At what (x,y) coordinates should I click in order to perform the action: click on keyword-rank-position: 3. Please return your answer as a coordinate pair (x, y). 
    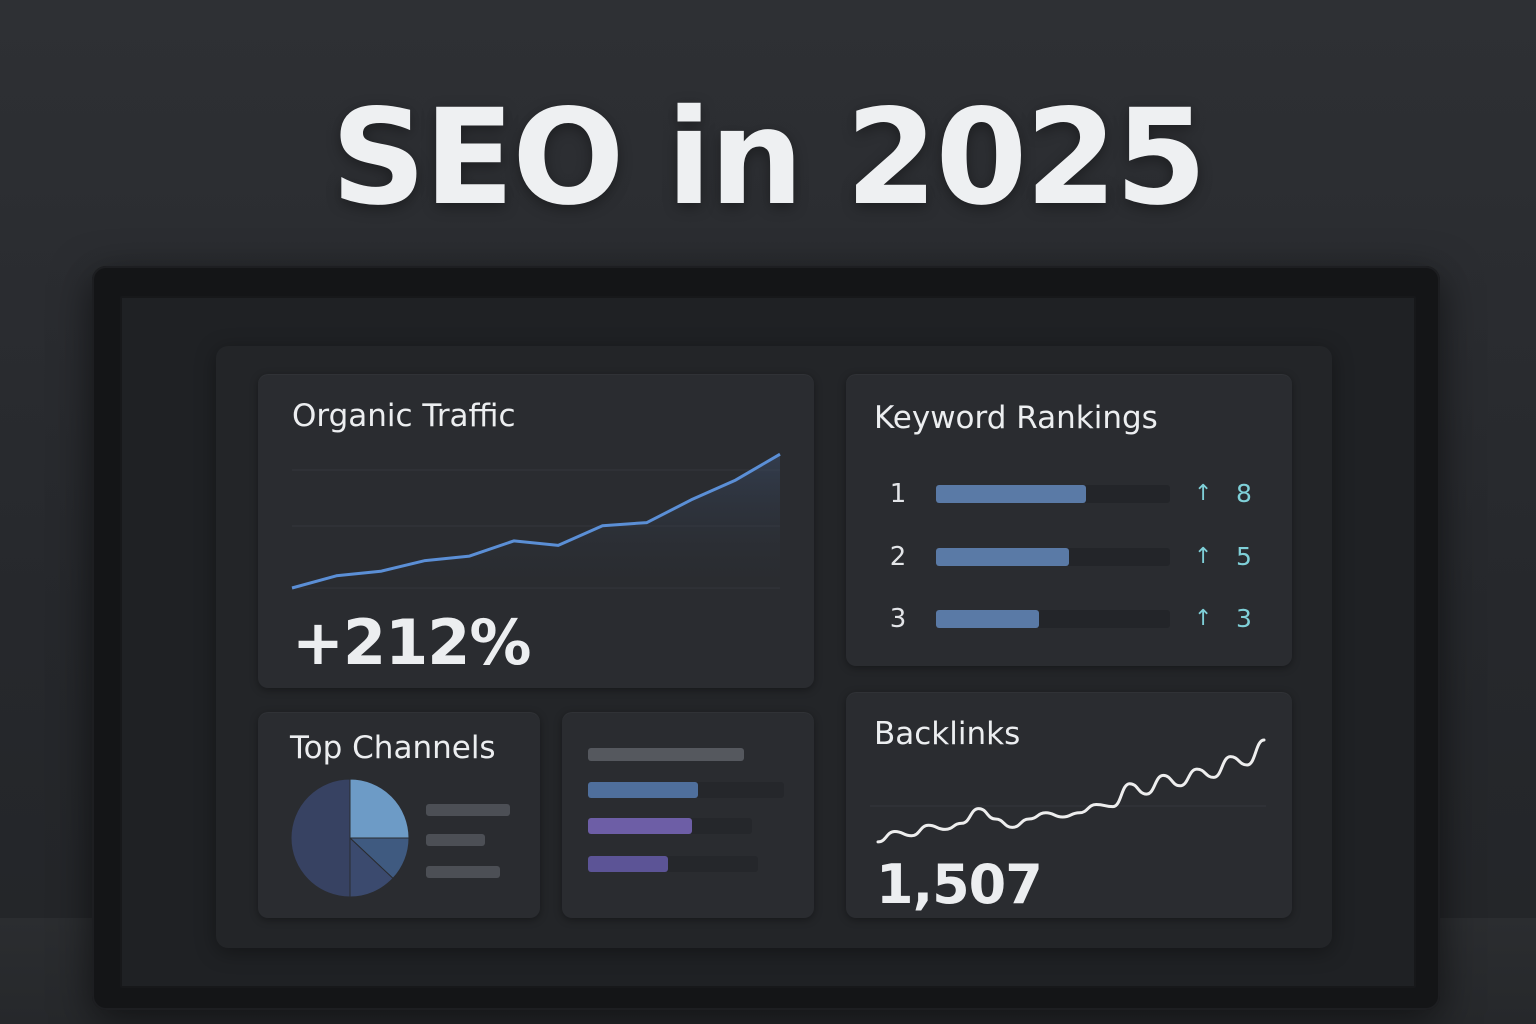
    Looking at the image, I should click on (898, 619).